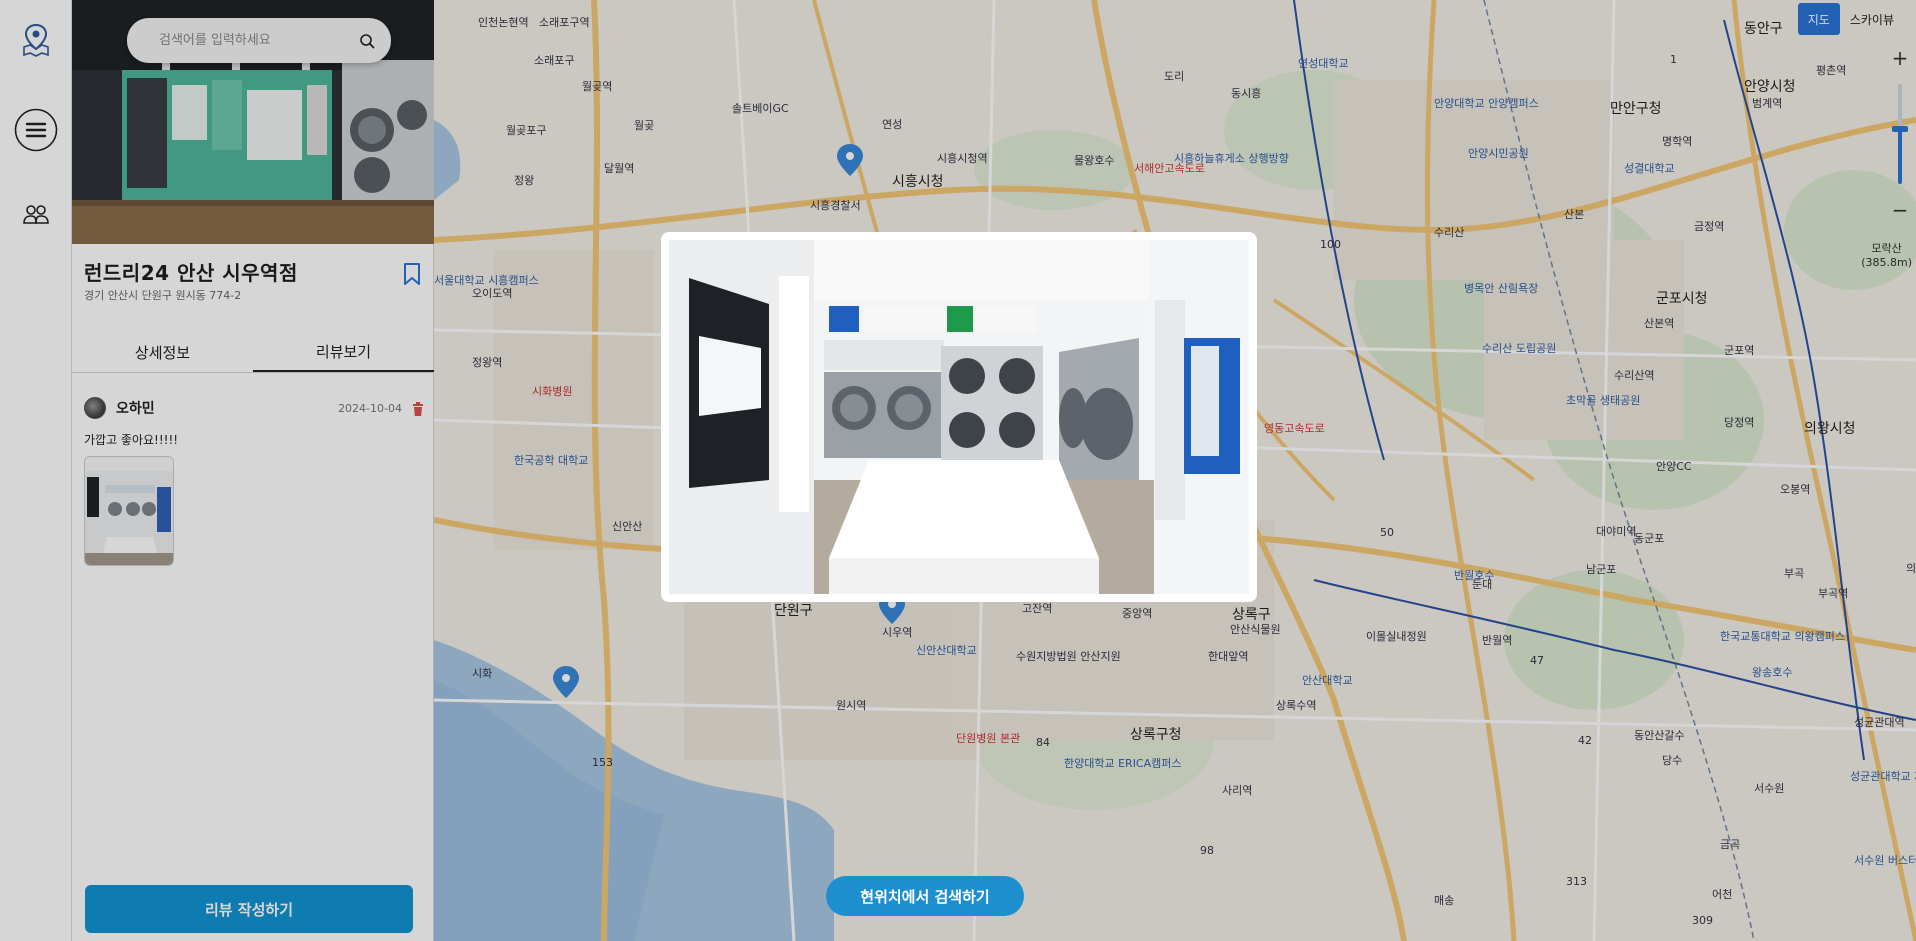  I want to click on modal-store-photo, so click(959, 417).